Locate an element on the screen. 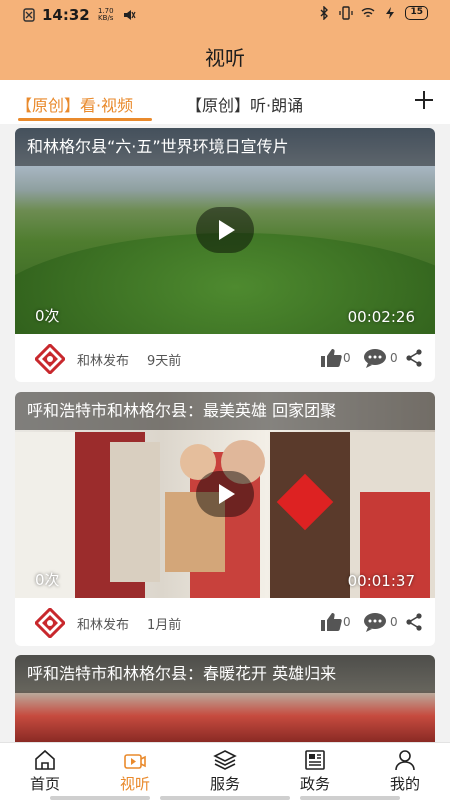 This screenshot has width=450, height=800. wifi-icon is located at coordinates (368, 13).